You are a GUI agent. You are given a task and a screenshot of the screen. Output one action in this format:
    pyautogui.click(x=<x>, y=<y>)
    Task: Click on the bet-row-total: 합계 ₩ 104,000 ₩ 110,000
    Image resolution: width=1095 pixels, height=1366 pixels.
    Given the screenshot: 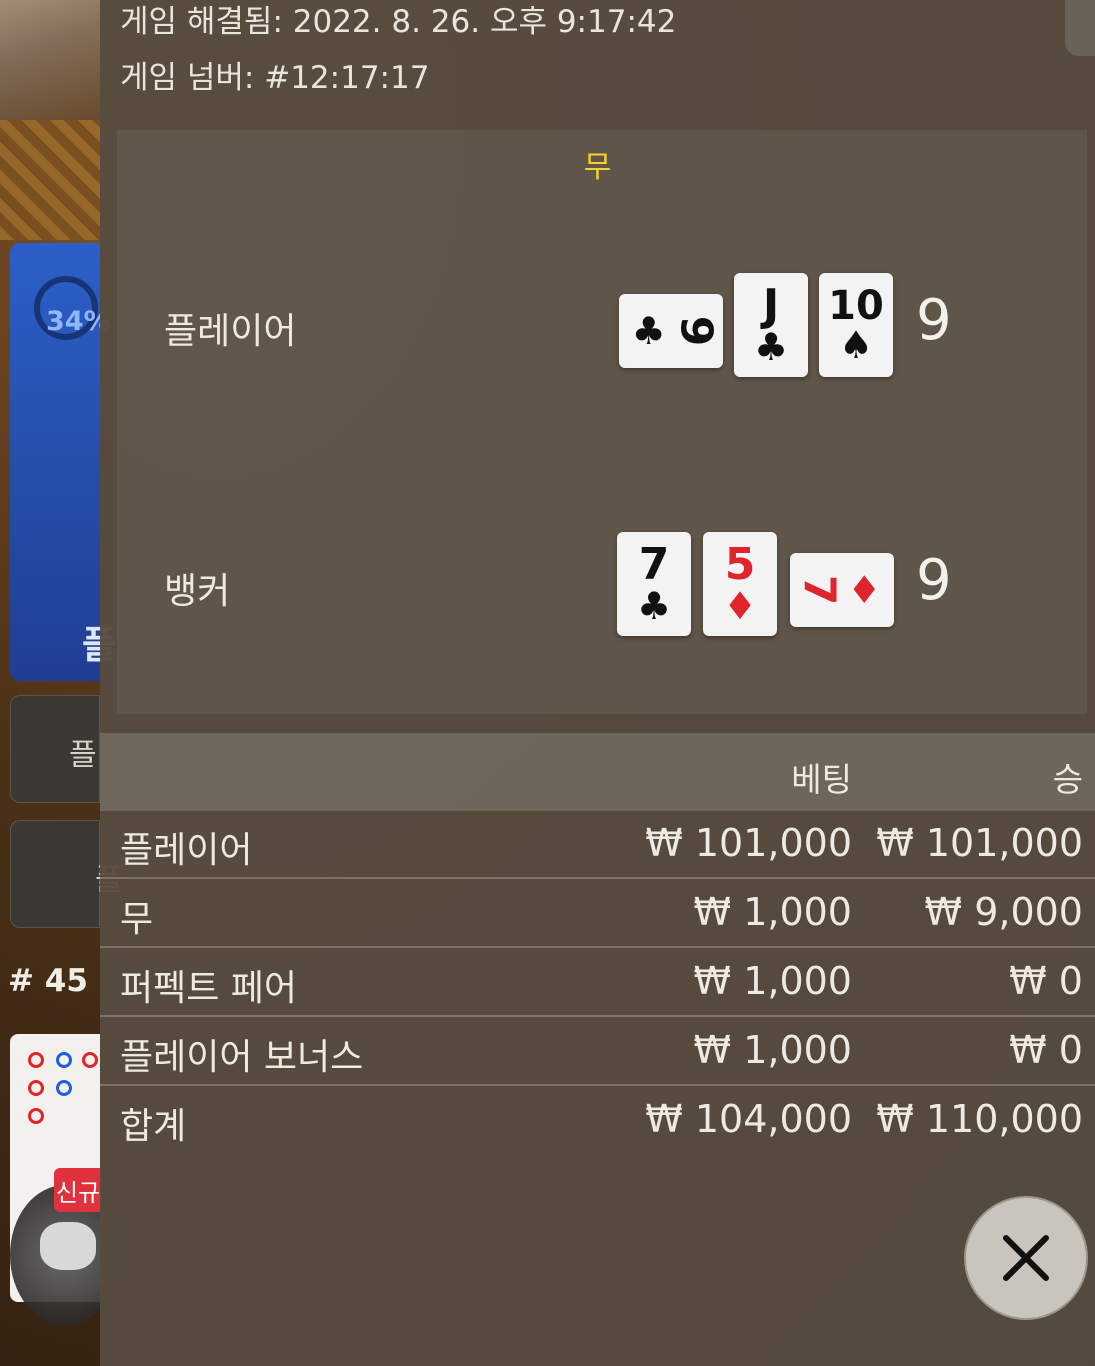 What is the action you would take?
    pyautogui.click(x=597, y=1121)
    